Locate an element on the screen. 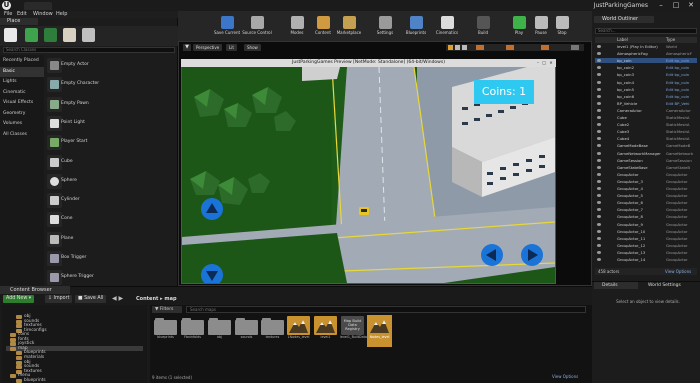  outliner-row: Cube4 StaticMeshA is located at coordinates (646, 138).